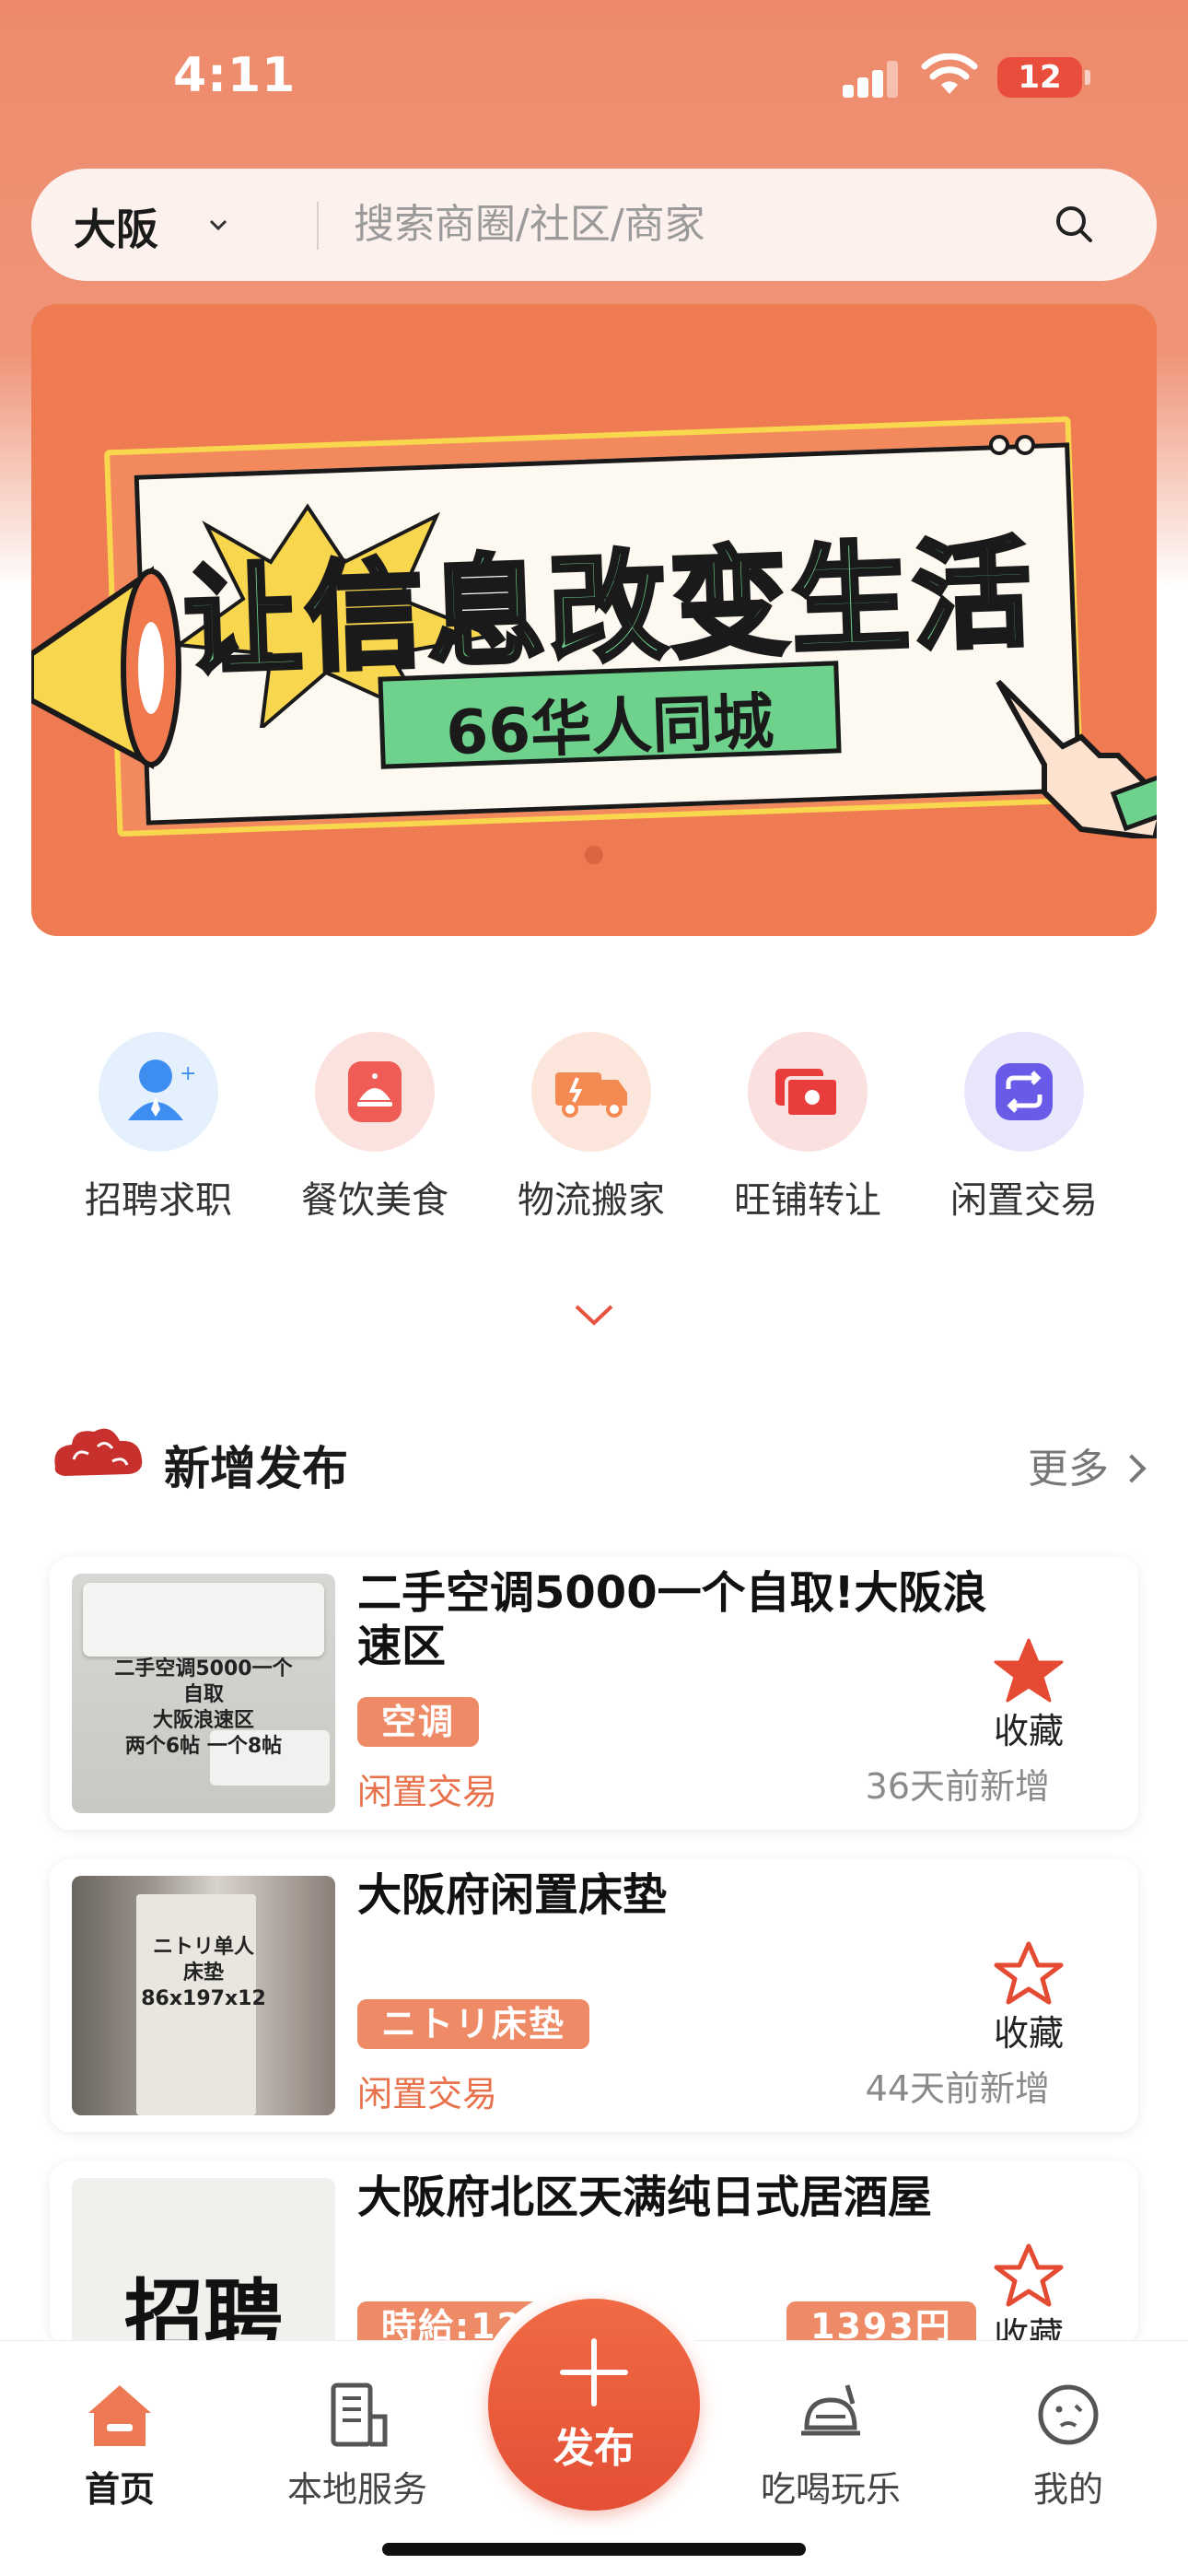  Describe the element at coordinates (473, 2024) in the screenshot. I see `listing-tag: ニトリ床垫` at that location.